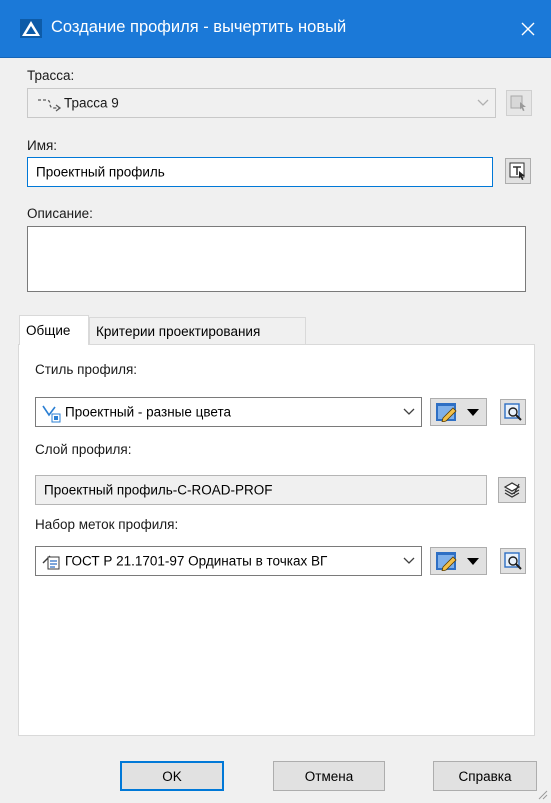 The width and height of the screenshot is (551, 803). What do you see at coordinates (446, 561) in the screenshot?
I see `edit-label-set-icon` at bounding box center [446, 561].